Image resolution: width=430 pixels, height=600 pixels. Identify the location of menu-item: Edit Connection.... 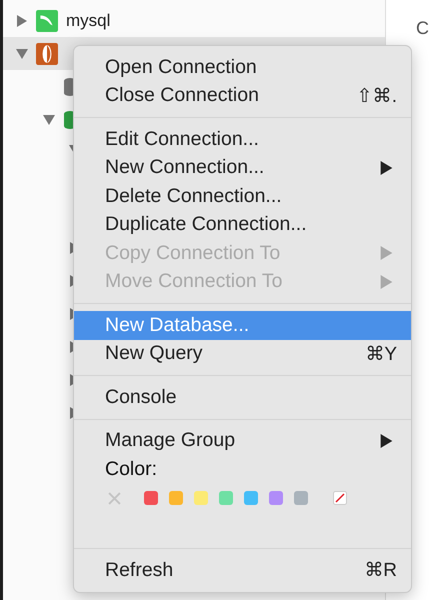
(242, 139).